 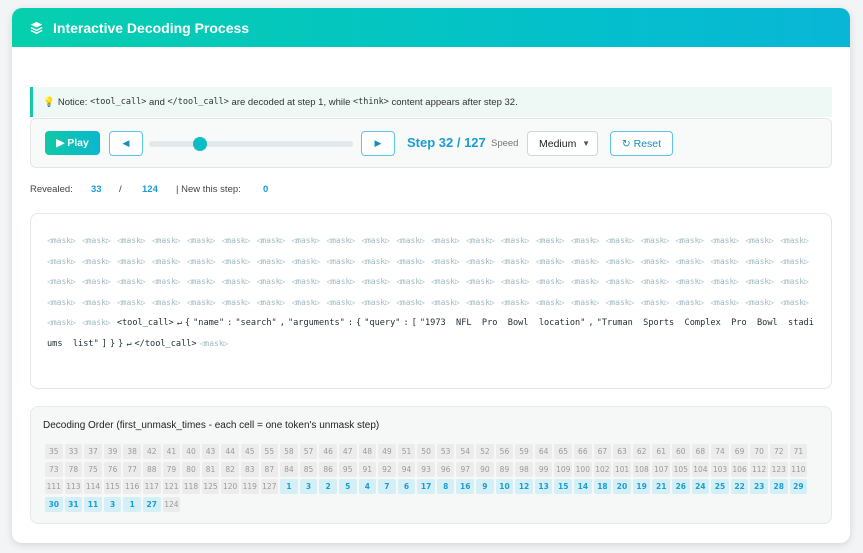 I want to click on step-slider, so click(x=251, y=144).